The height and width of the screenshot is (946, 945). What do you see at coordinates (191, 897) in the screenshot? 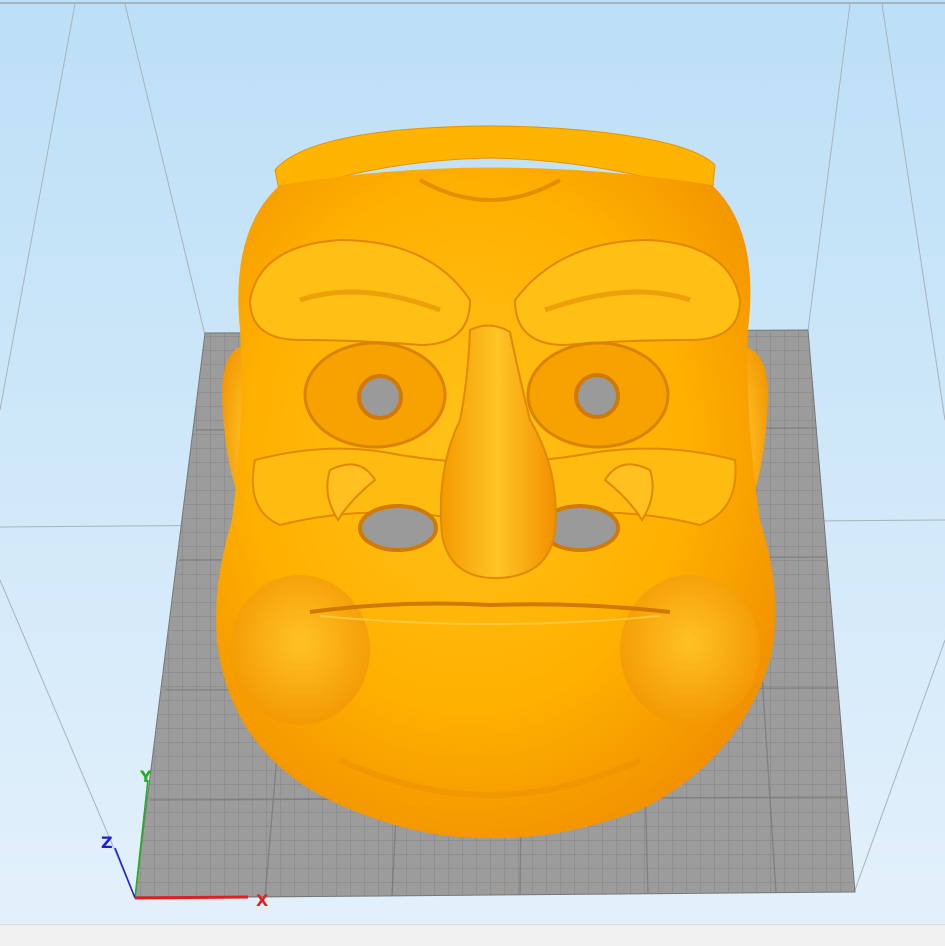
I see `axis-x-line` at bounding box center [191, 897].